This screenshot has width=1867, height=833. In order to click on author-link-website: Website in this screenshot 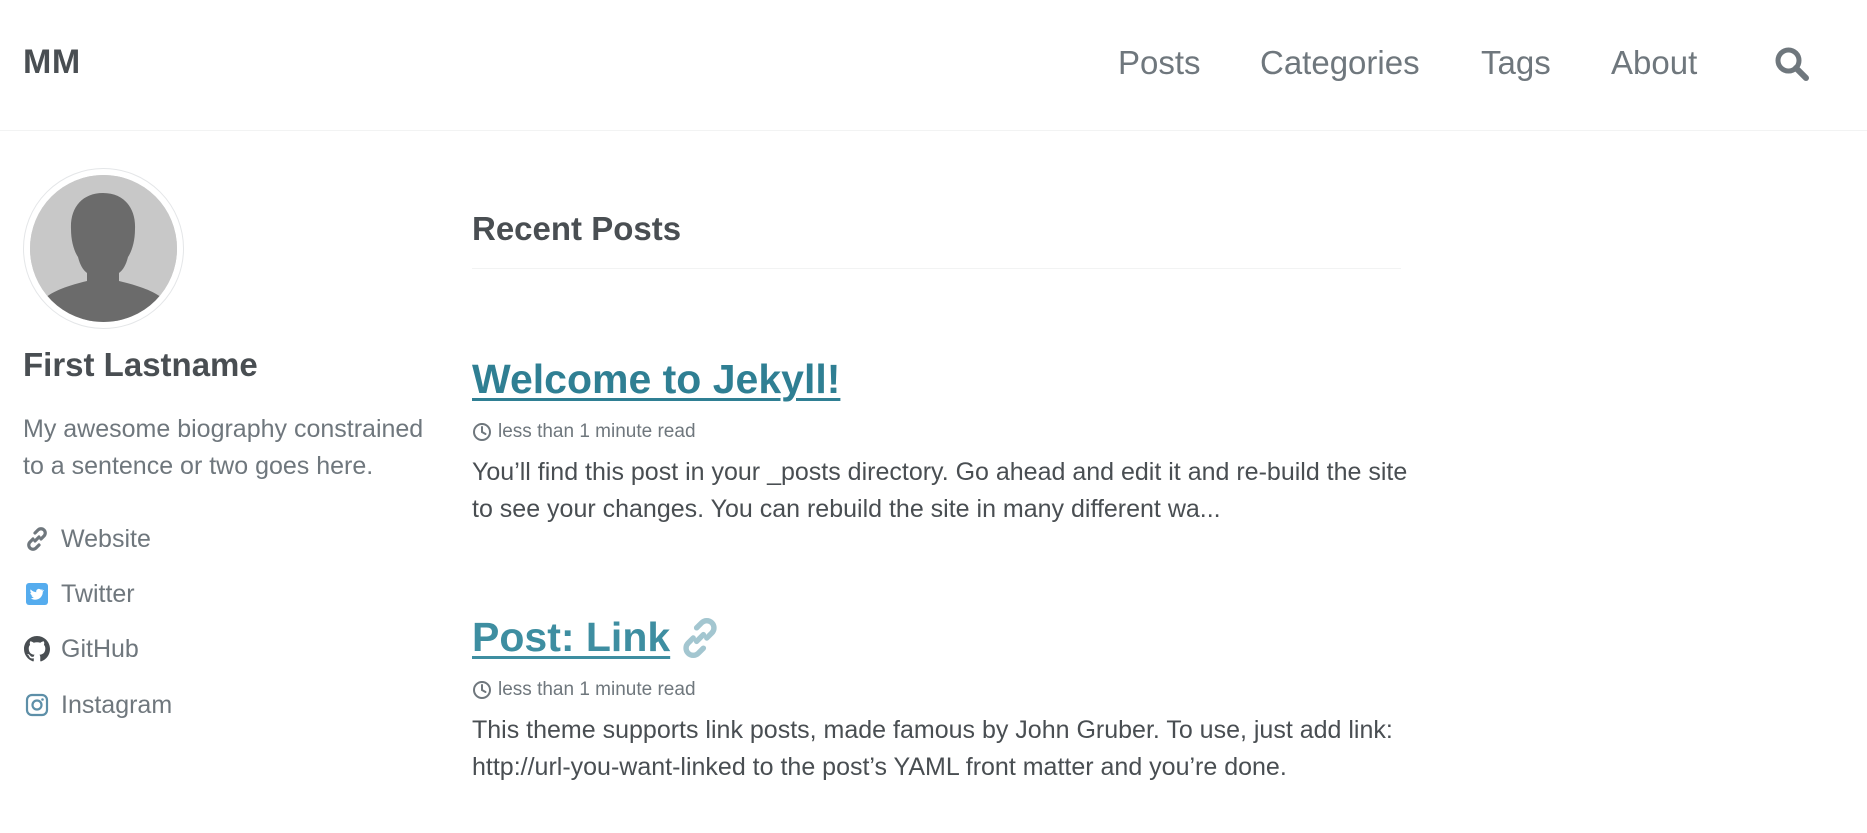, I will do `click(87, 539)`.